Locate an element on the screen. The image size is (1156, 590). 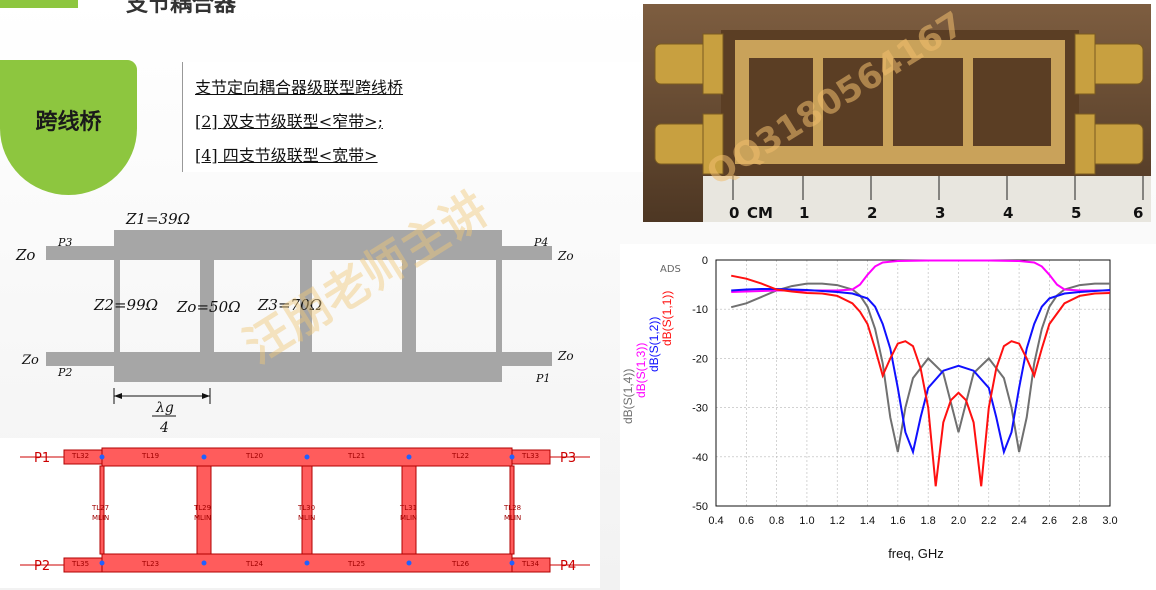
tl-label: TL32 is located at coordinates (80, 456).